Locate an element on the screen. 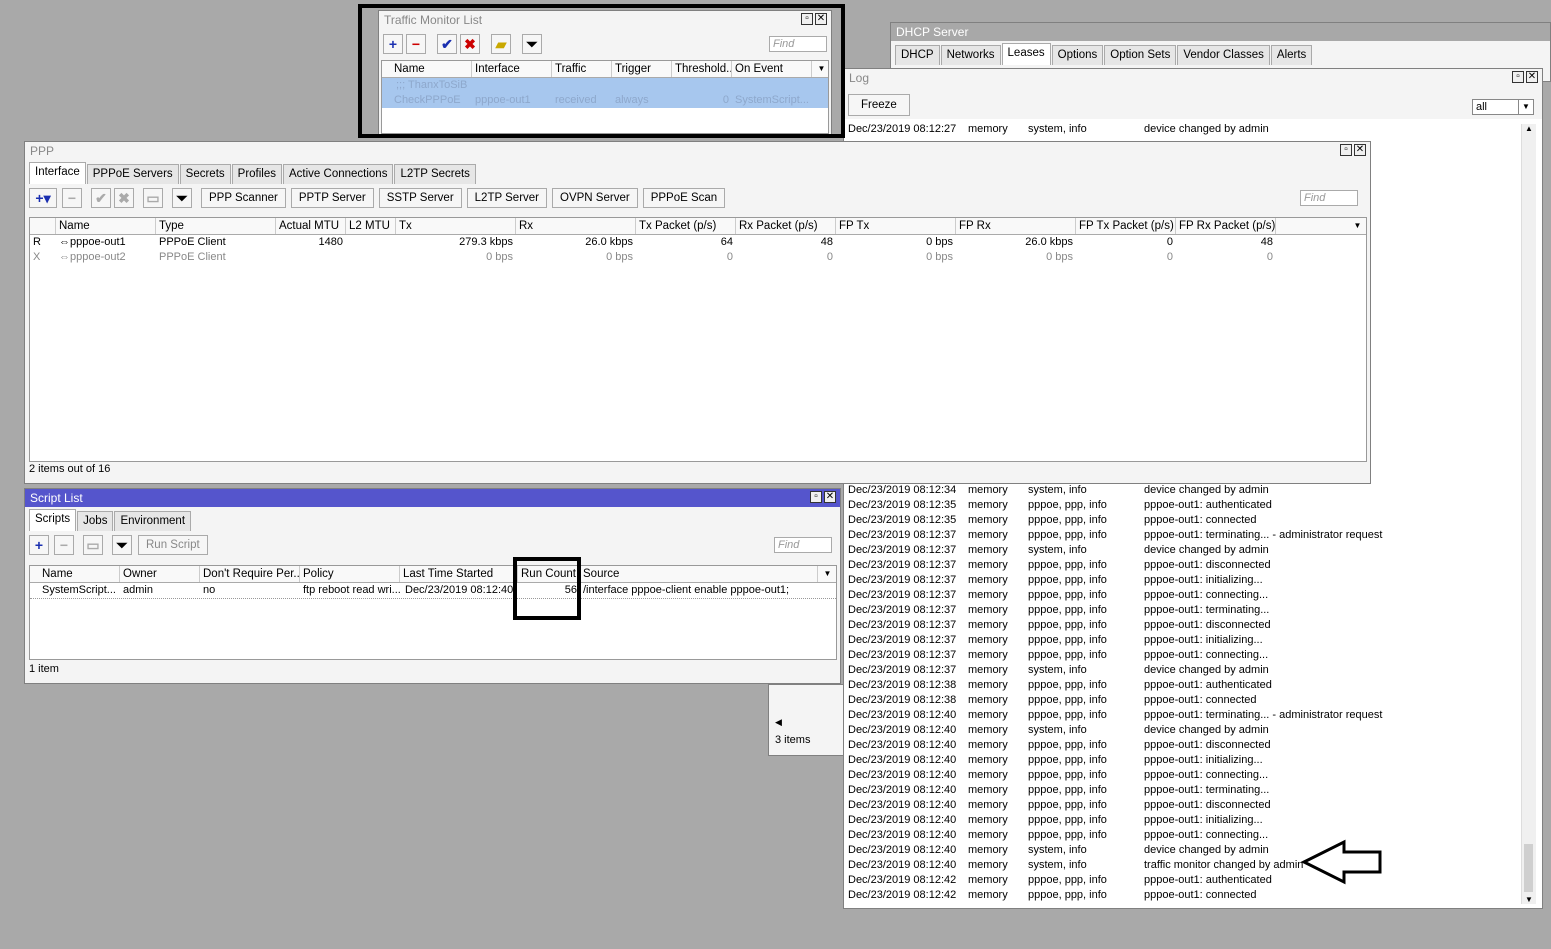 The image size is (1551, 949). tab-option-sets: Option Sets is located at coordinates (1140, 55).